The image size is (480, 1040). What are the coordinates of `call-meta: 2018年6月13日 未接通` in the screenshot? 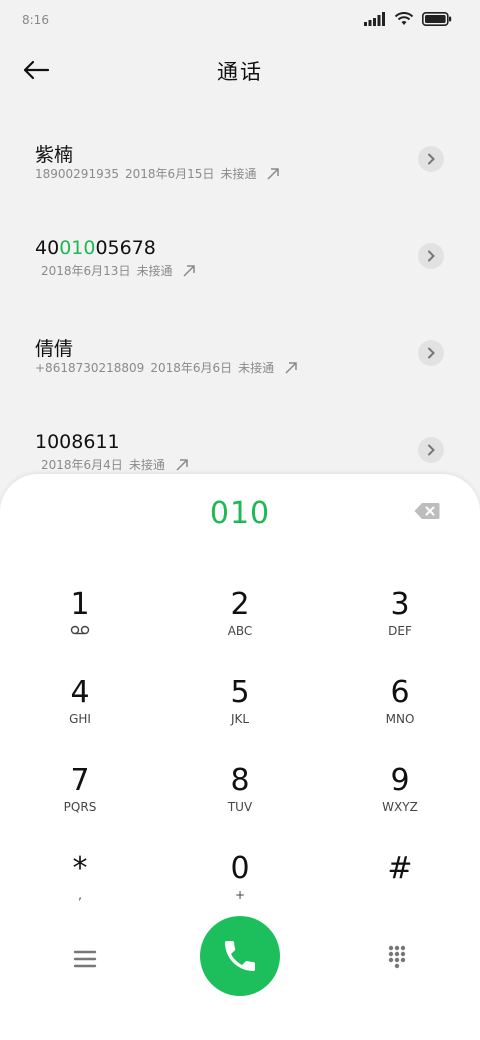 It's located at (115, 270).